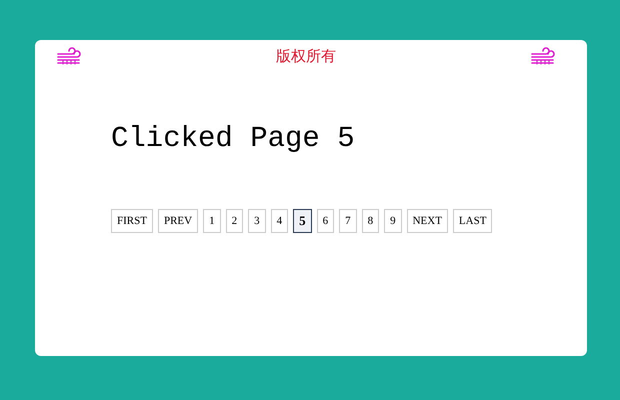 The height and width of the screenshot is (400, 620). I want to click on page-button: PREV, so click(178, 221).